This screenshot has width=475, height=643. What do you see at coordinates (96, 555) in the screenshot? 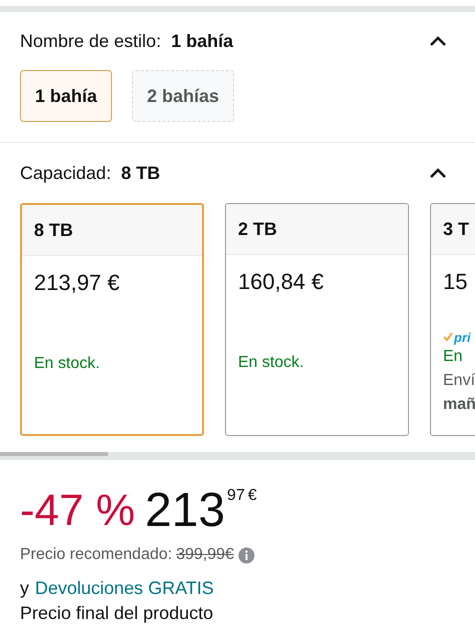
I see `recommended-price-label: Precio recomendado:` at bounding box center [96, 555].